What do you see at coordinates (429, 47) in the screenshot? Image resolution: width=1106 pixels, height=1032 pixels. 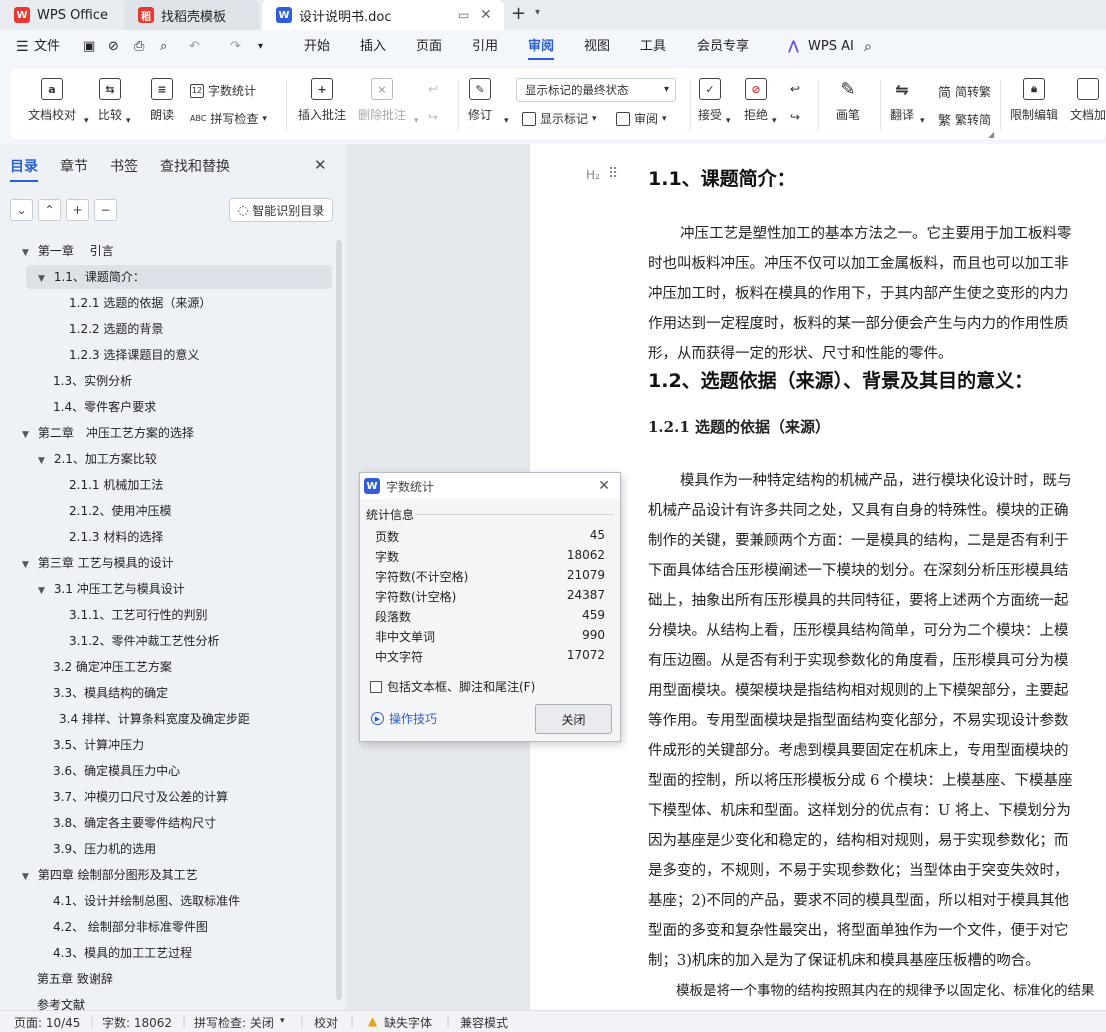 I see `menu-page: 页面` at bounding box center [429, 47].